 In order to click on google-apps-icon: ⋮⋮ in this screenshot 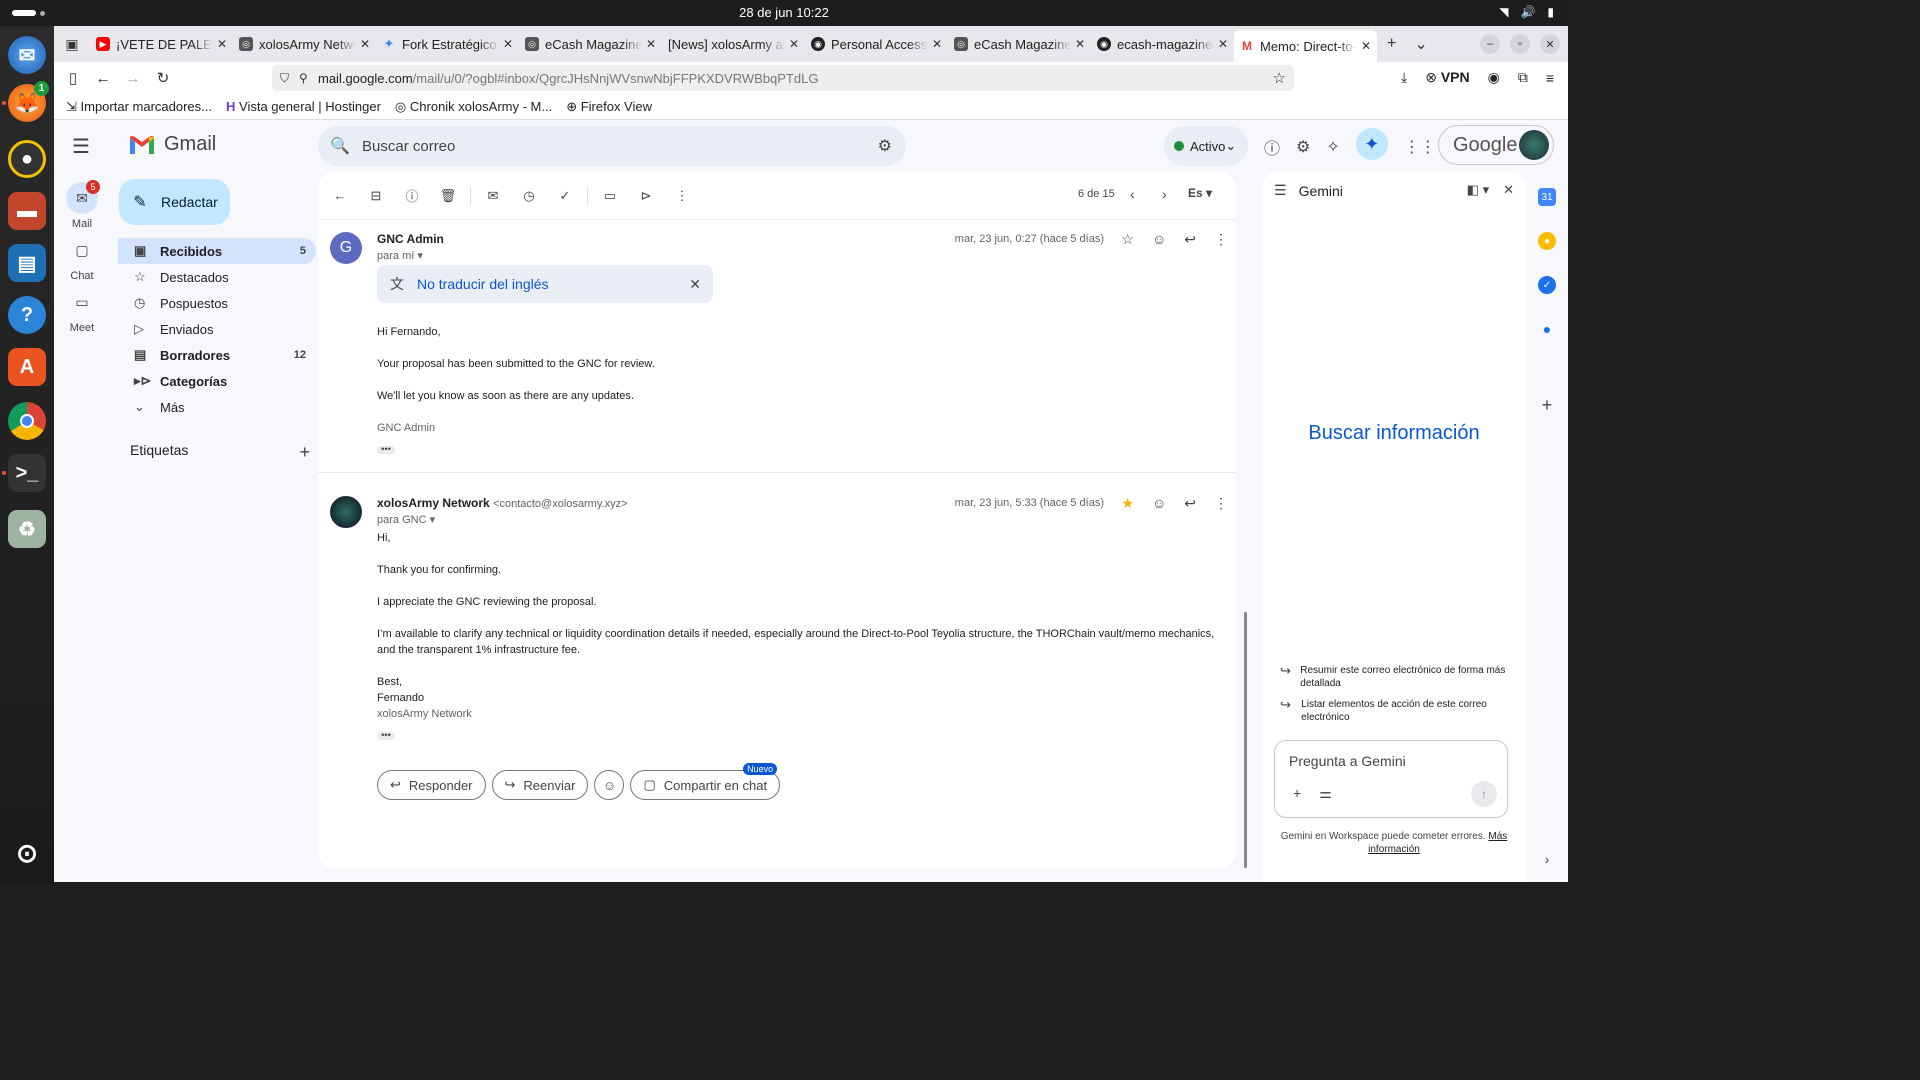, I will do `click(1420, 147)`.